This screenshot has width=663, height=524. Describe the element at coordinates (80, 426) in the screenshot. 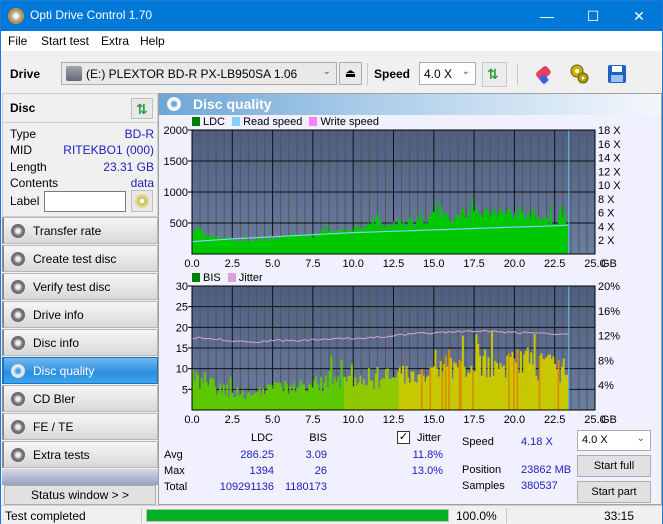

I see `sidebar-item-fe-te: FE / TE` at that location.